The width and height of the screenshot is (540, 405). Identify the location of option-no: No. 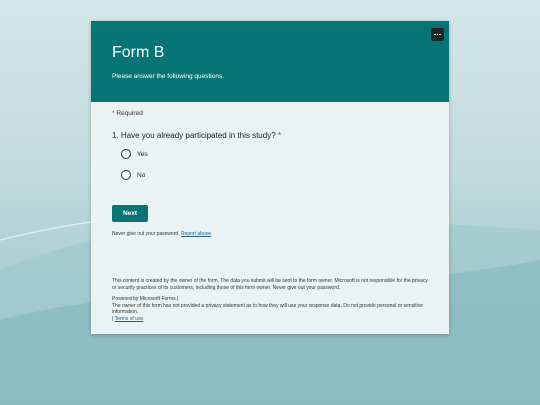
(133, 175).